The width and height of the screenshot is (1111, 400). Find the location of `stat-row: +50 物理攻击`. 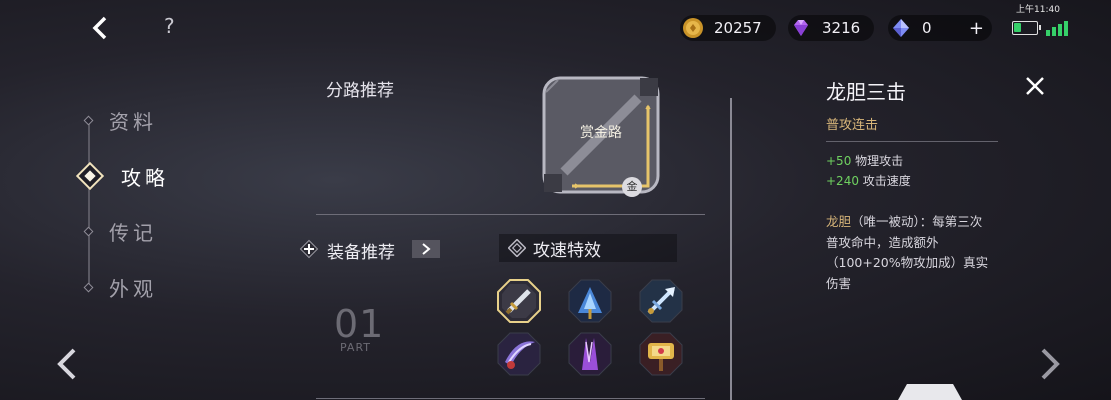

stat-row: +50 物理攻击 is located at coordinates (864, 160).